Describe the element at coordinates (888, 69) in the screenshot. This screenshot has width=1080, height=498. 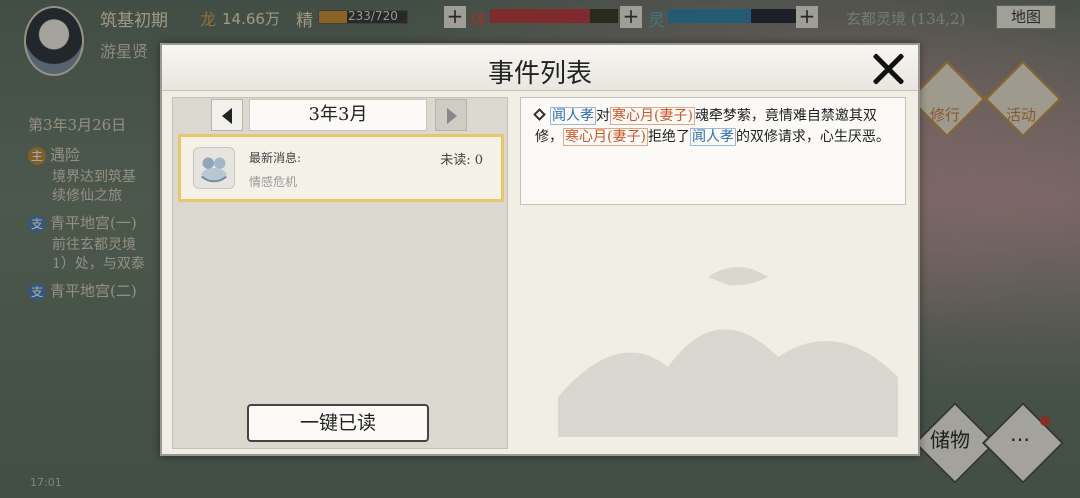
I see `close-icon` at that location.